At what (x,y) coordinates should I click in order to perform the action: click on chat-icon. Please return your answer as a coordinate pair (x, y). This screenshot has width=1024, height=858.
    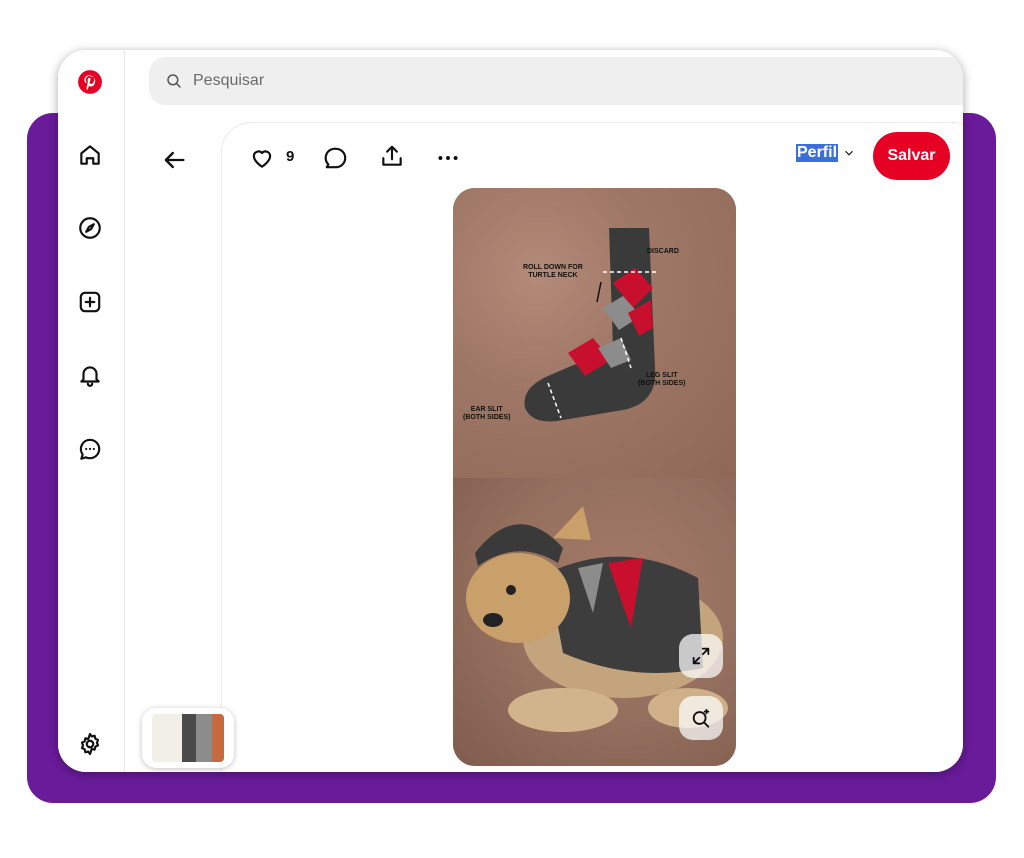
    Looking at the image, I should click on (90, 449).